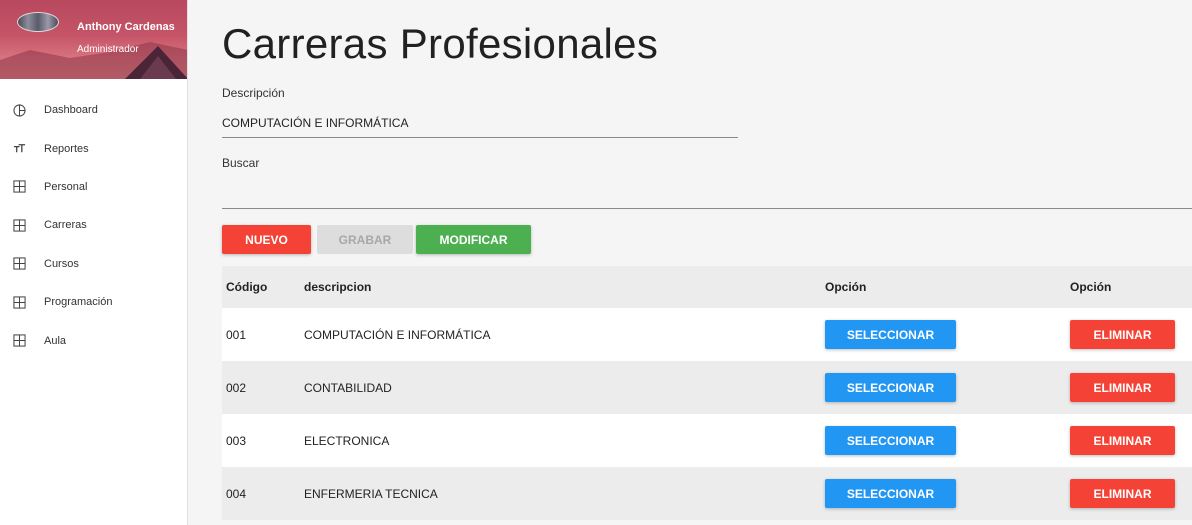 The height and width of the screenshot is (525, 1192). I want to click on sidebar-item-dashboard: Dashboard, so click(93, 110).